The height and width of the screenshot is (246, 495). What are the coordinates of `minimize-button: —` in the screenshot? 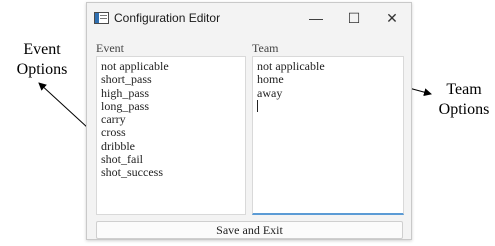 It's located at (316, 18).